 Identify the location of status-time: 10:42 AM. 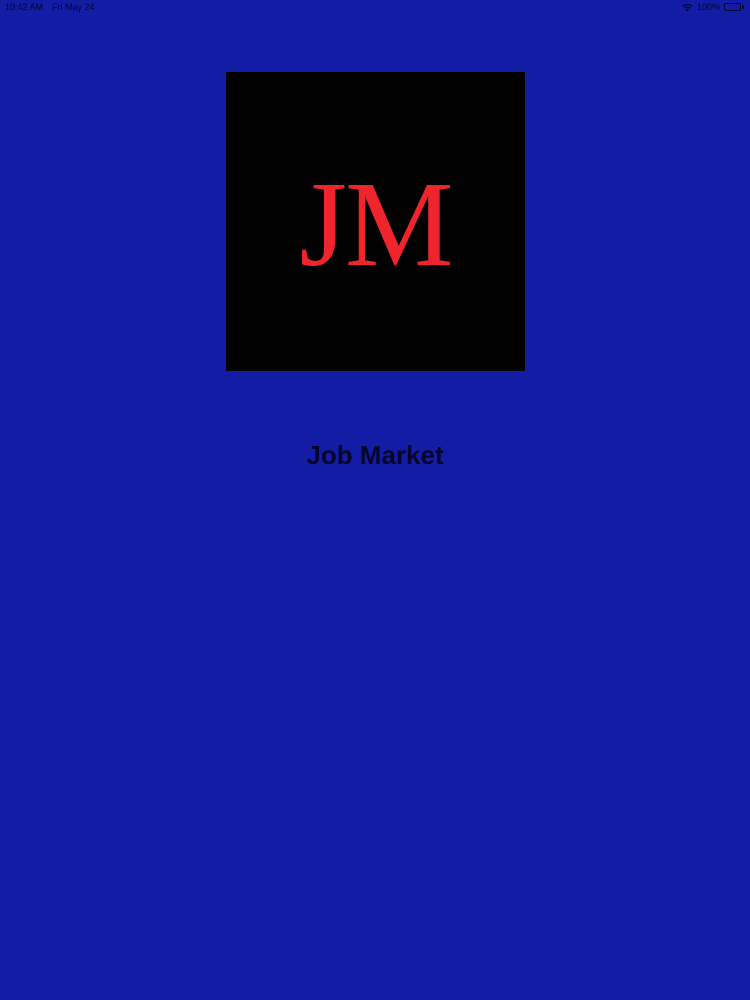
(24, 7).